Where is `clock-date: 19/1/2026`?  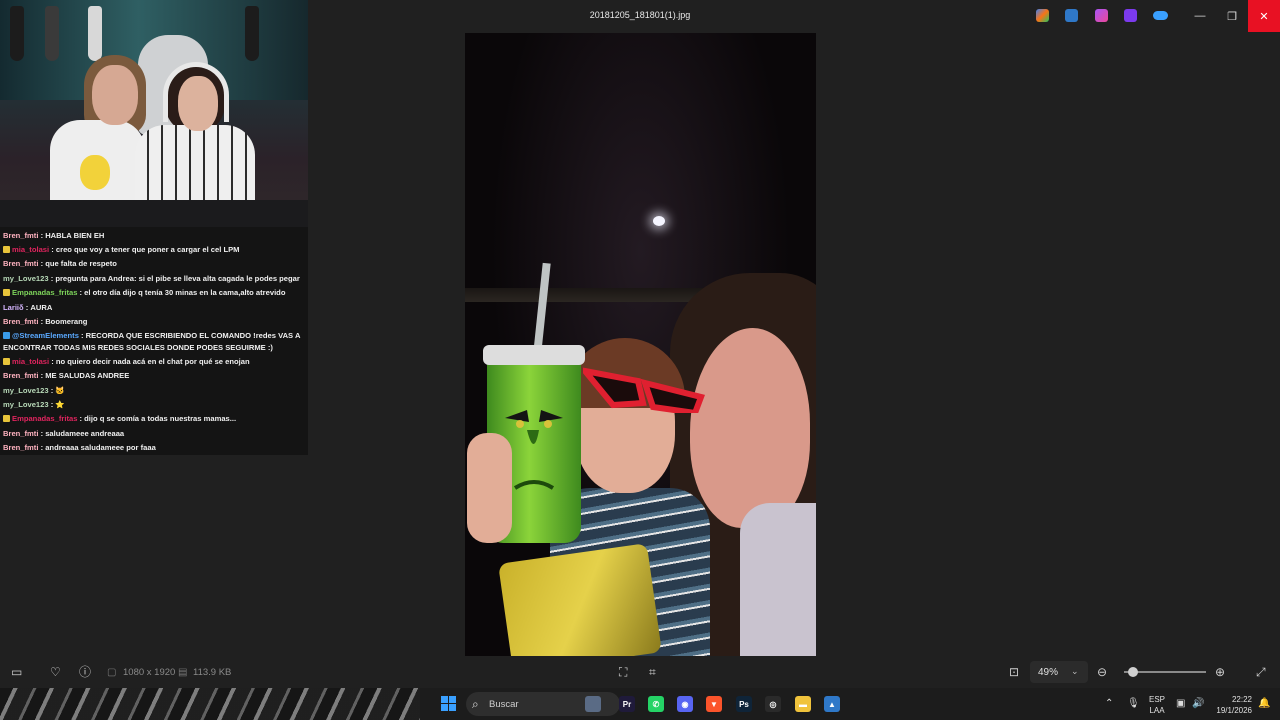 clock-date: 19/1/2026 is located at coordinates (1229, 710).